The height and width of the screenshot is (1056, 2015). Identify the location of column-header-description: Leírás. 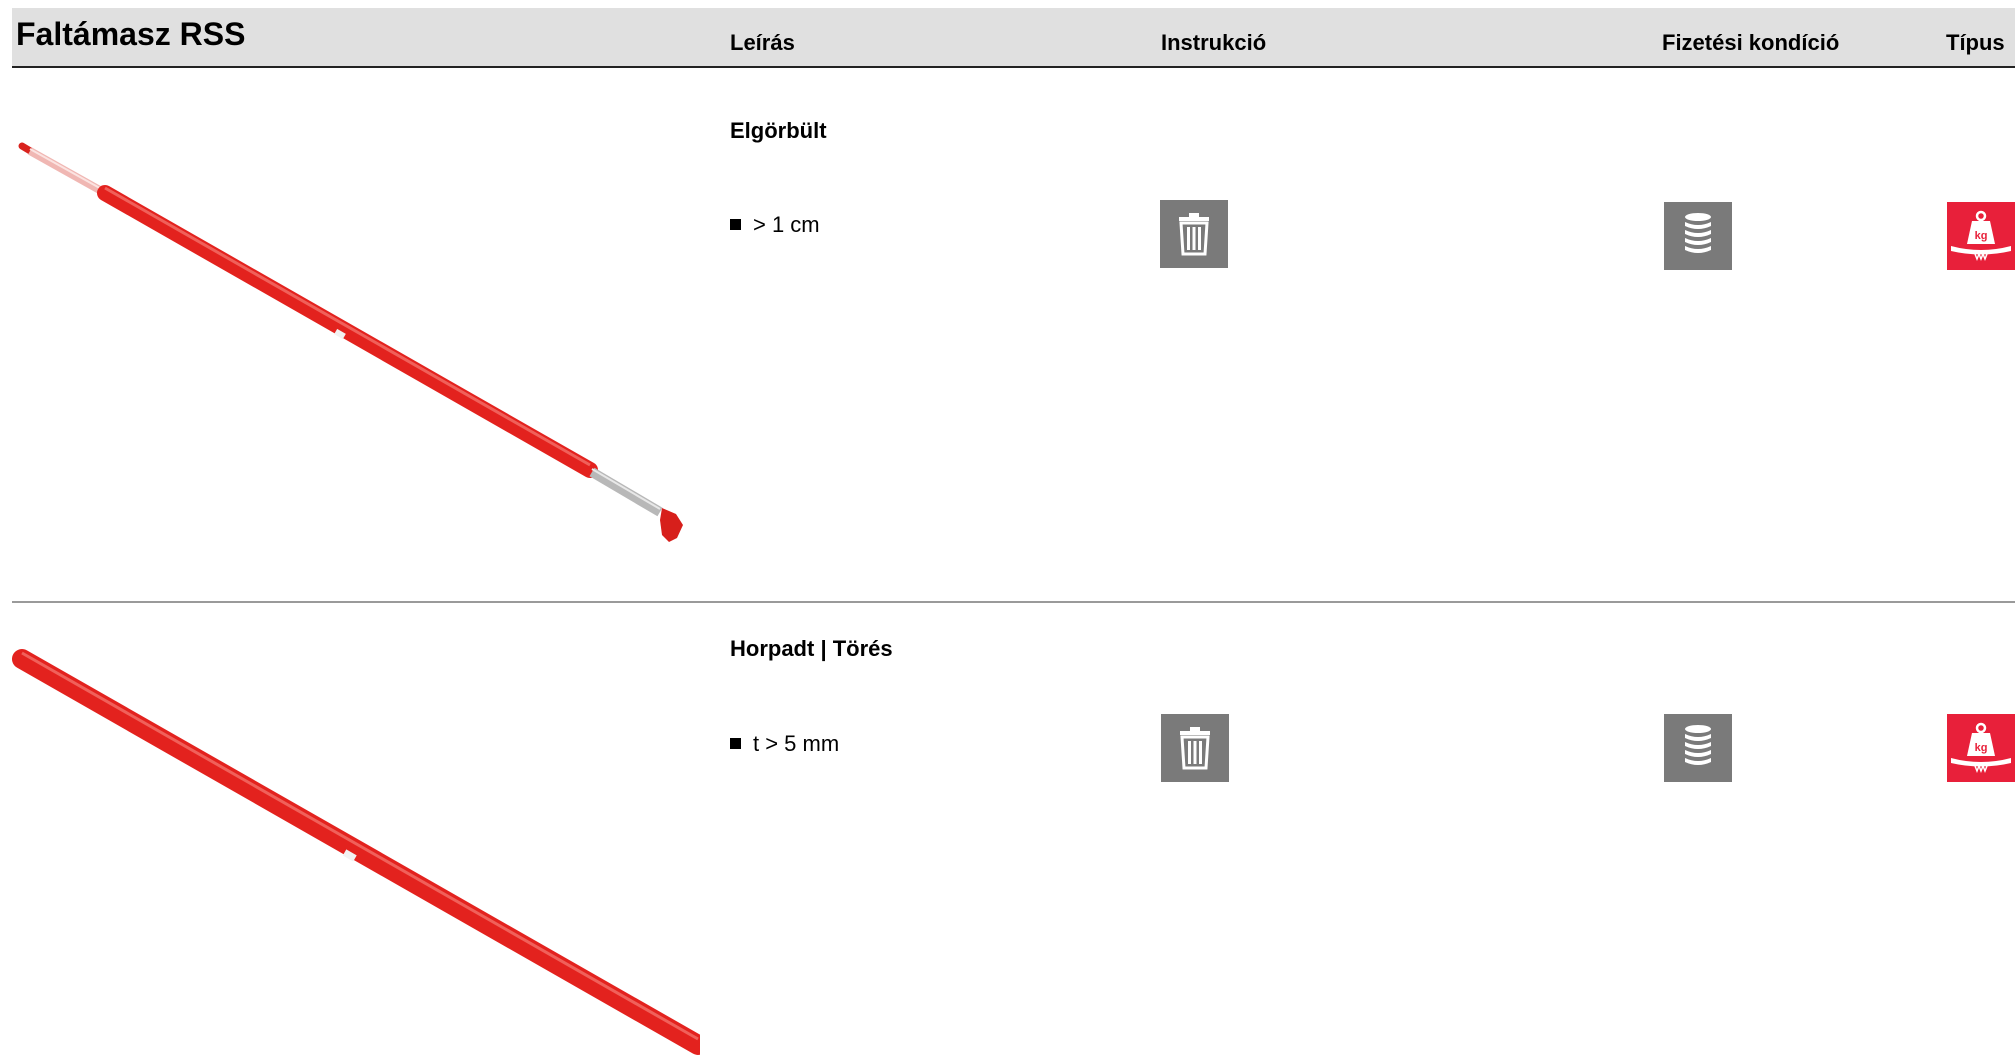
(762, 42).